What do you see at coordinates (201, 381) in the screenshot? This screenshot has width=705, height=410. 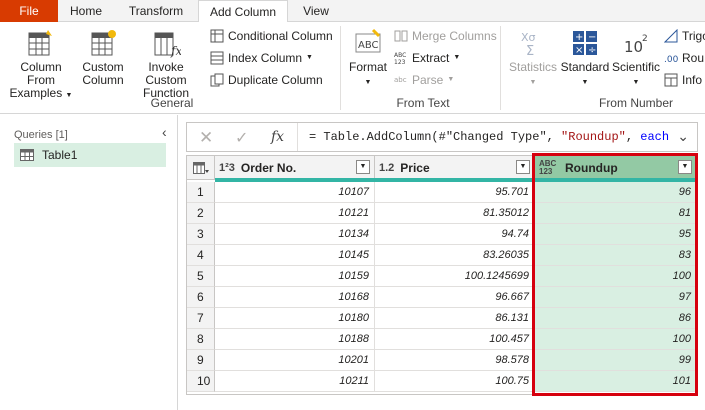 I see `row-number: 10` at bounding box center [201, 381].